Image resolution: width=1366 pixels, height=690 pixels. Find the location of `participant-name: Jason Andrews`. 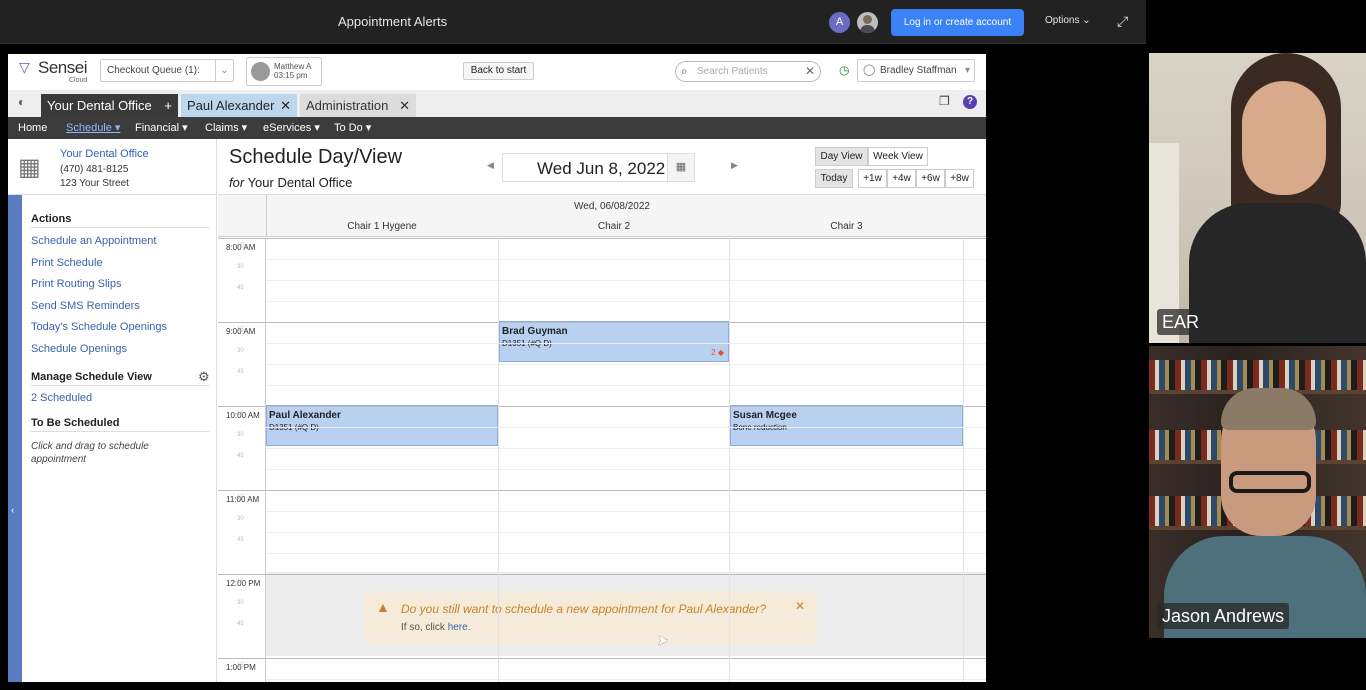

participant-name: Jason Andrews is located at coordinates (1223, 616).